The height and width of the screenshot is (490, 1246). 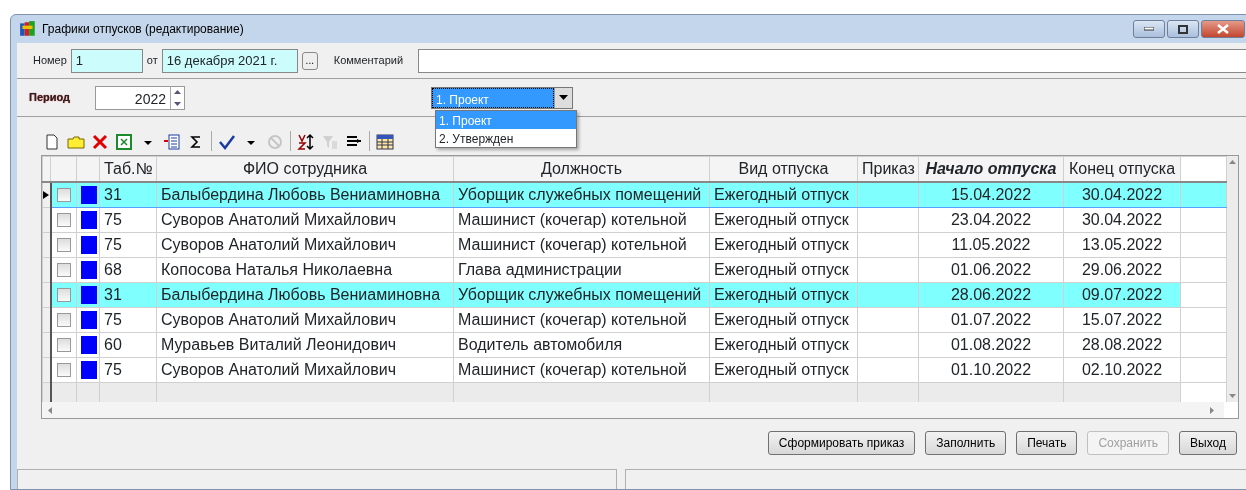 I want to click on table-cell: 09.07.2022, so click(x=1122, y=295).